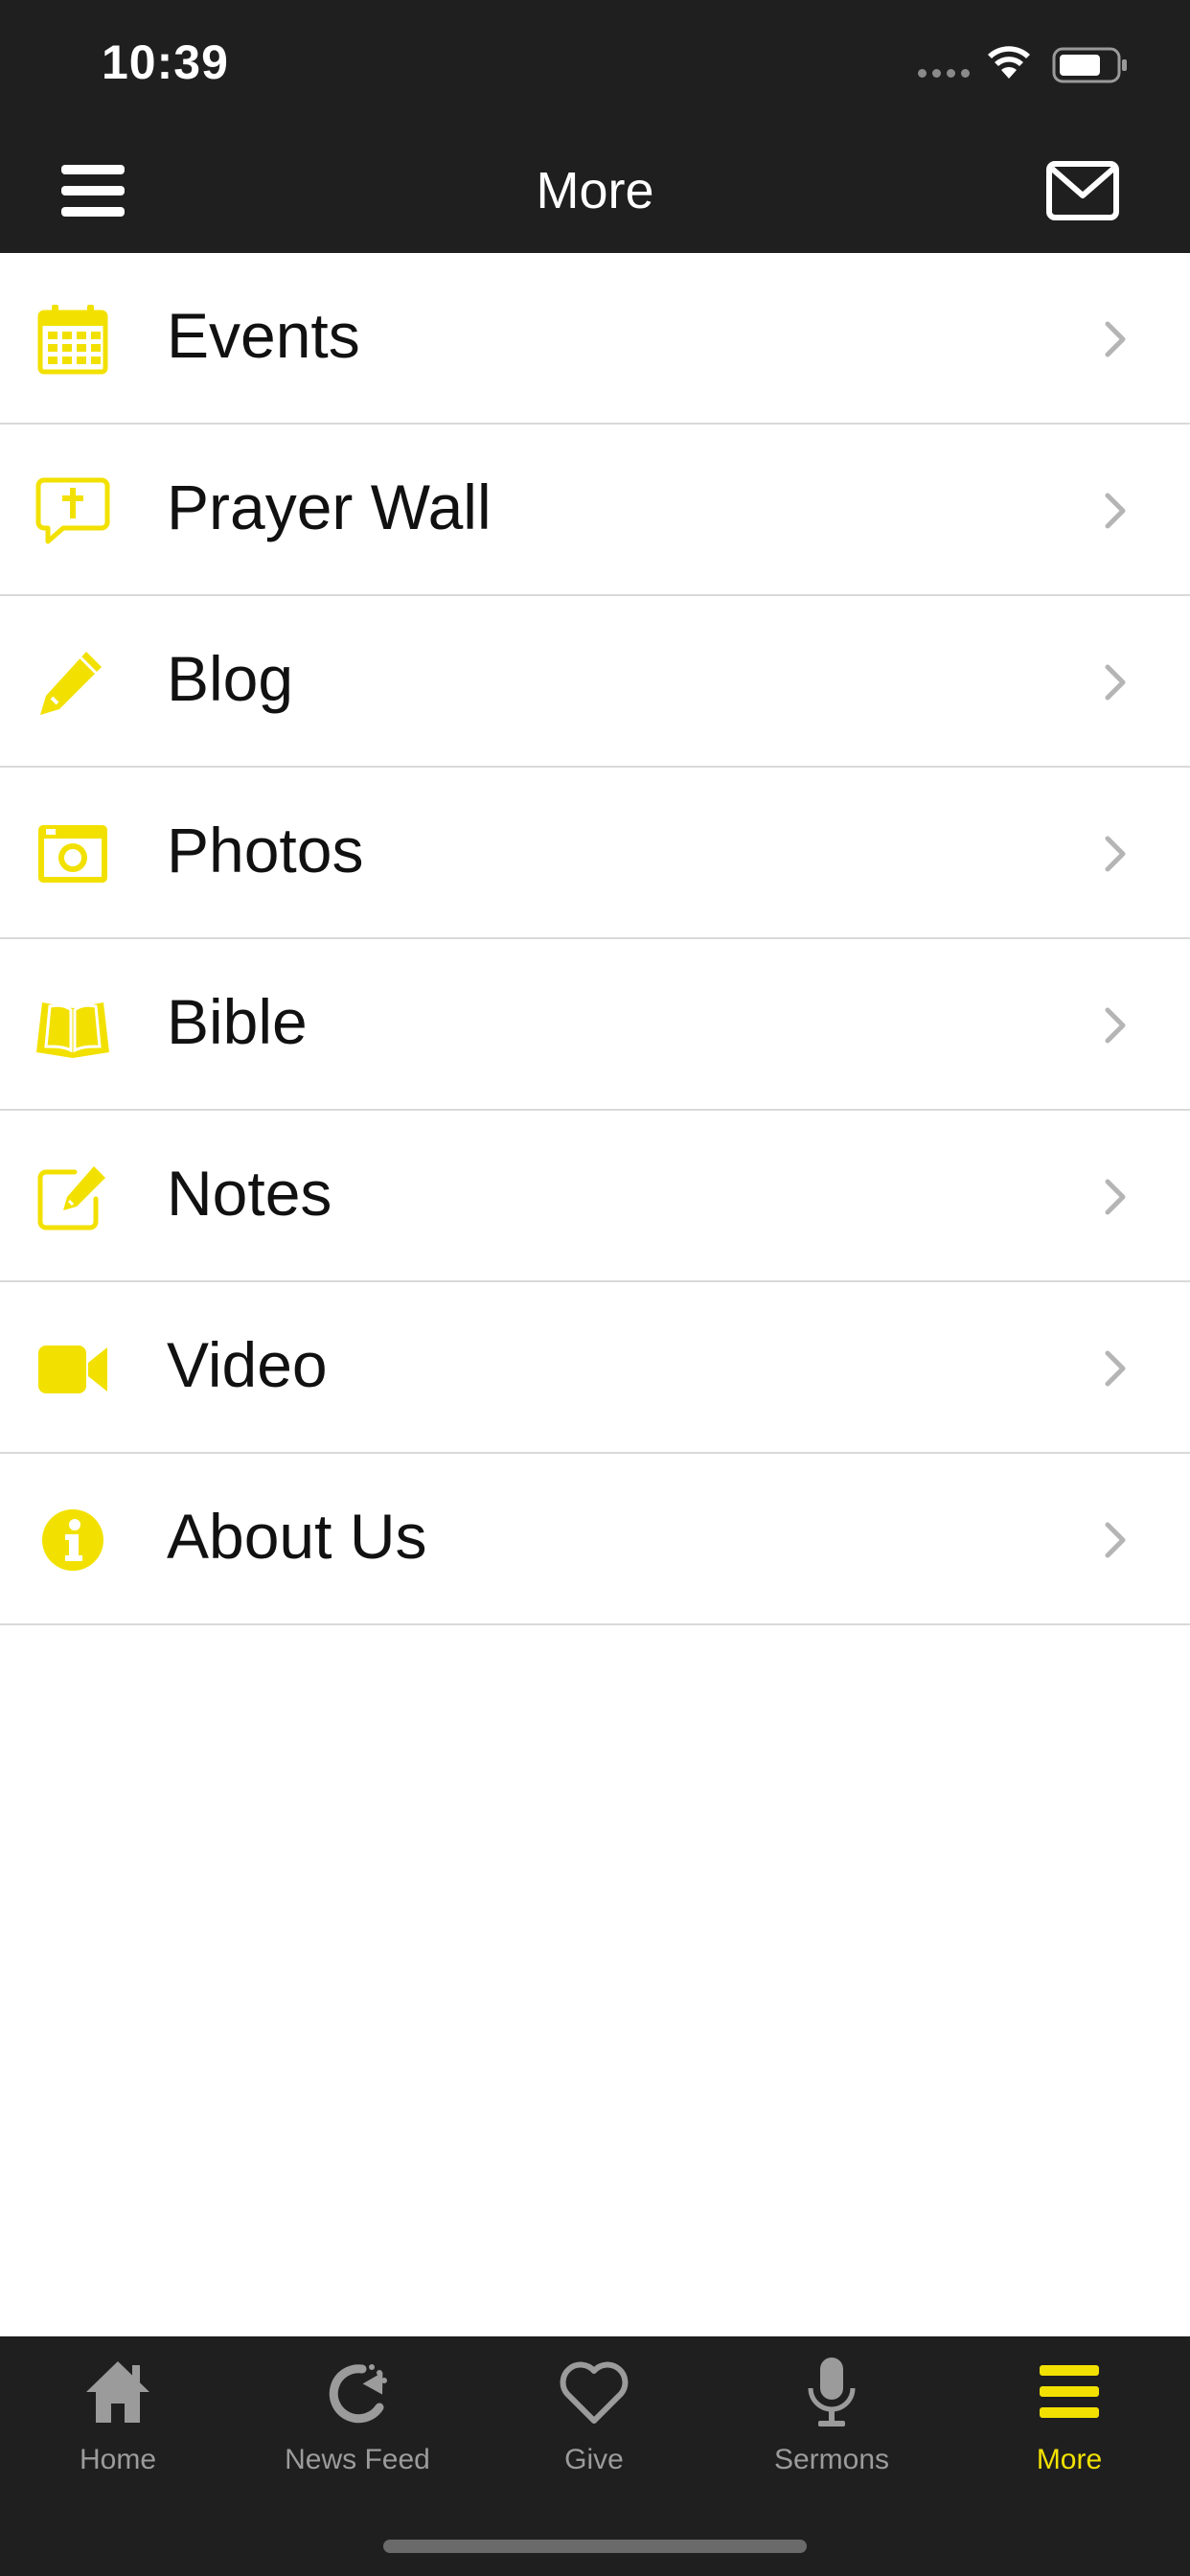 The height and width of the screenshot is (2576, 1190). Describe the element at coordinates (118, 2425) in the screenshot. I see `tab-home: Home` at that location.